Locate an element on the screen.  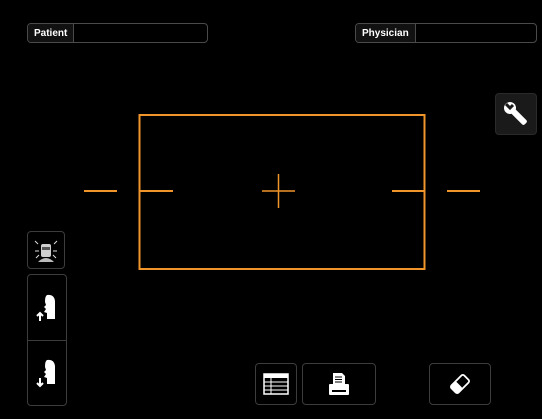
erase-button is located at coordinates (460, 384).